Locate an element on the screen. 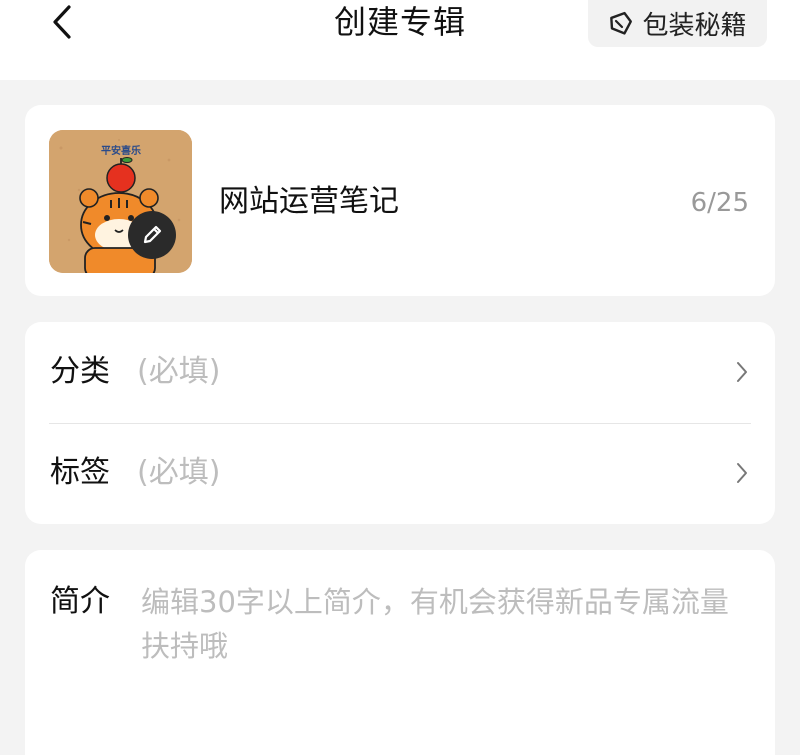 The width and height of the screenshot is (800, 755). edit-cover-button is located at coordinates (152, 235).